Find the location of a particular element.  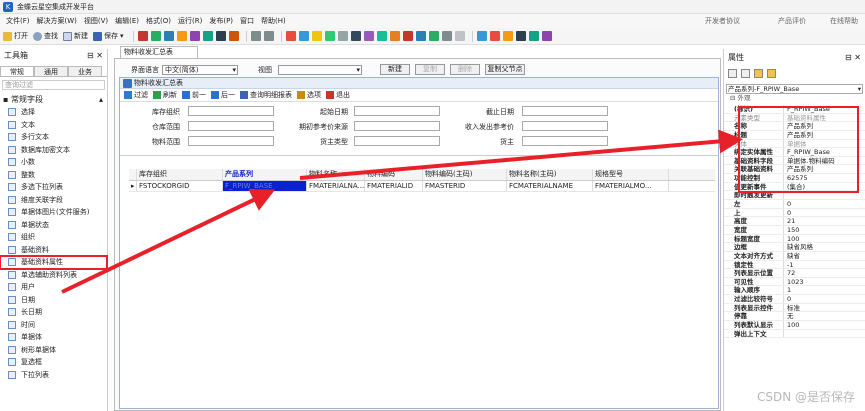

property-value: -1 is located at coordinates (824, 265).